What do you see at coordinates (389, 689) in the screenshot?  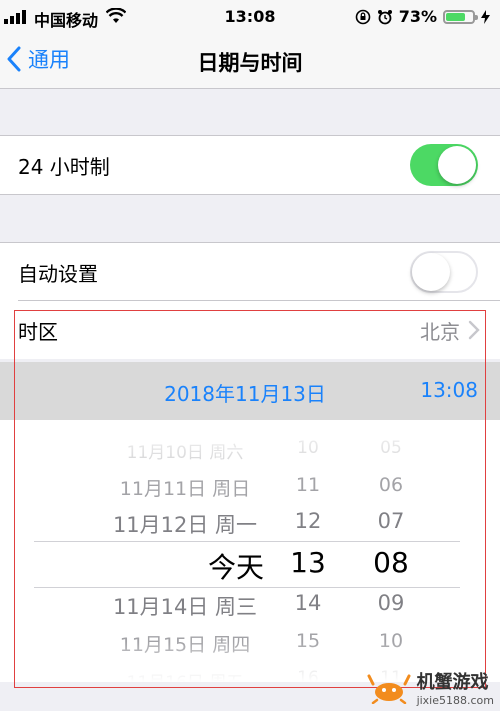 I see `crab-logo-icon` at bounding box center [389, 689].